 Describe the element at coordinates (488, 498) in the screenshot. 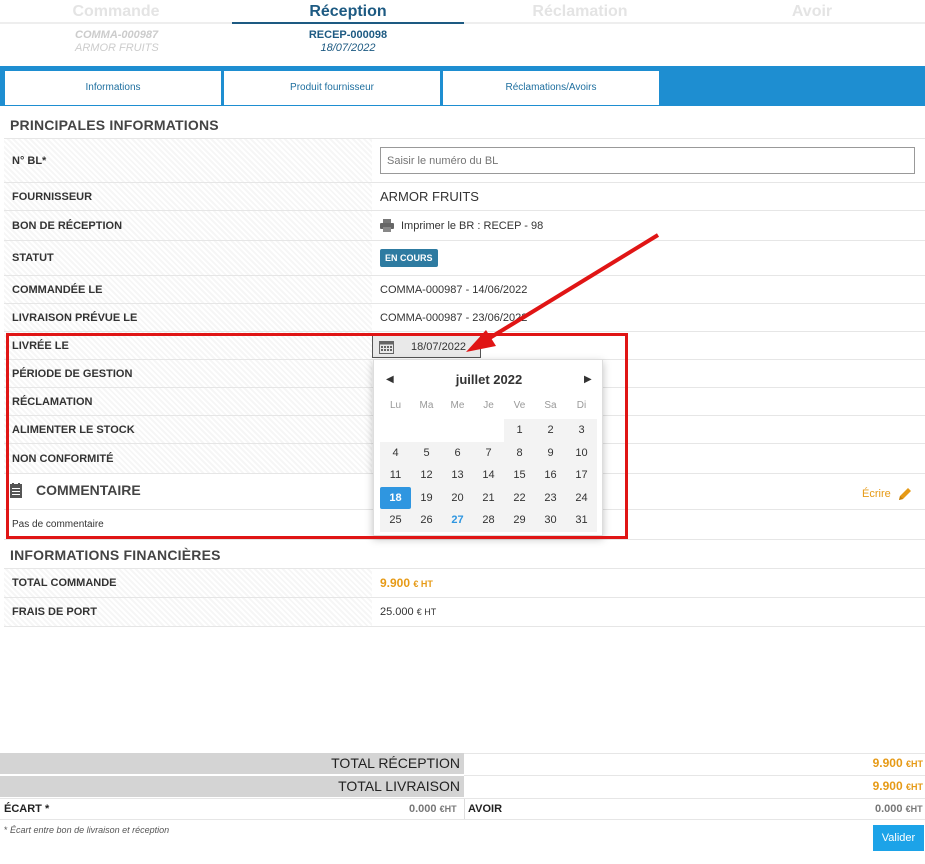

I see `datepicker-day: 21` at that location.